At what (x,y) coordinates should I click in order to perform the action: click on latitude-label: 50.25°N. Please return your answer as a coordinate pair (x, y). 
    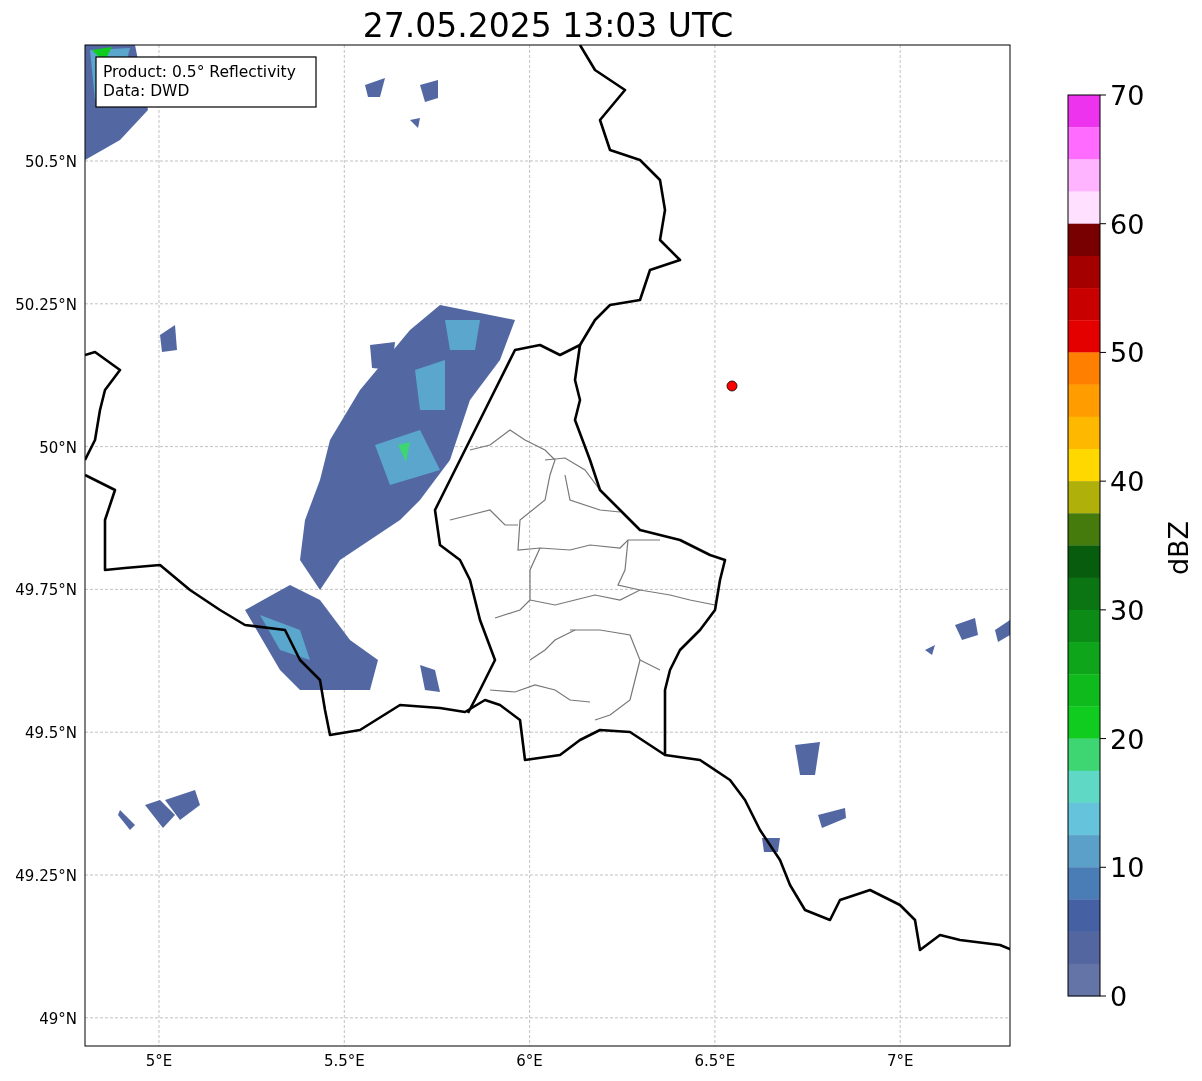
    Looking at the image, I should click on (46, 304).